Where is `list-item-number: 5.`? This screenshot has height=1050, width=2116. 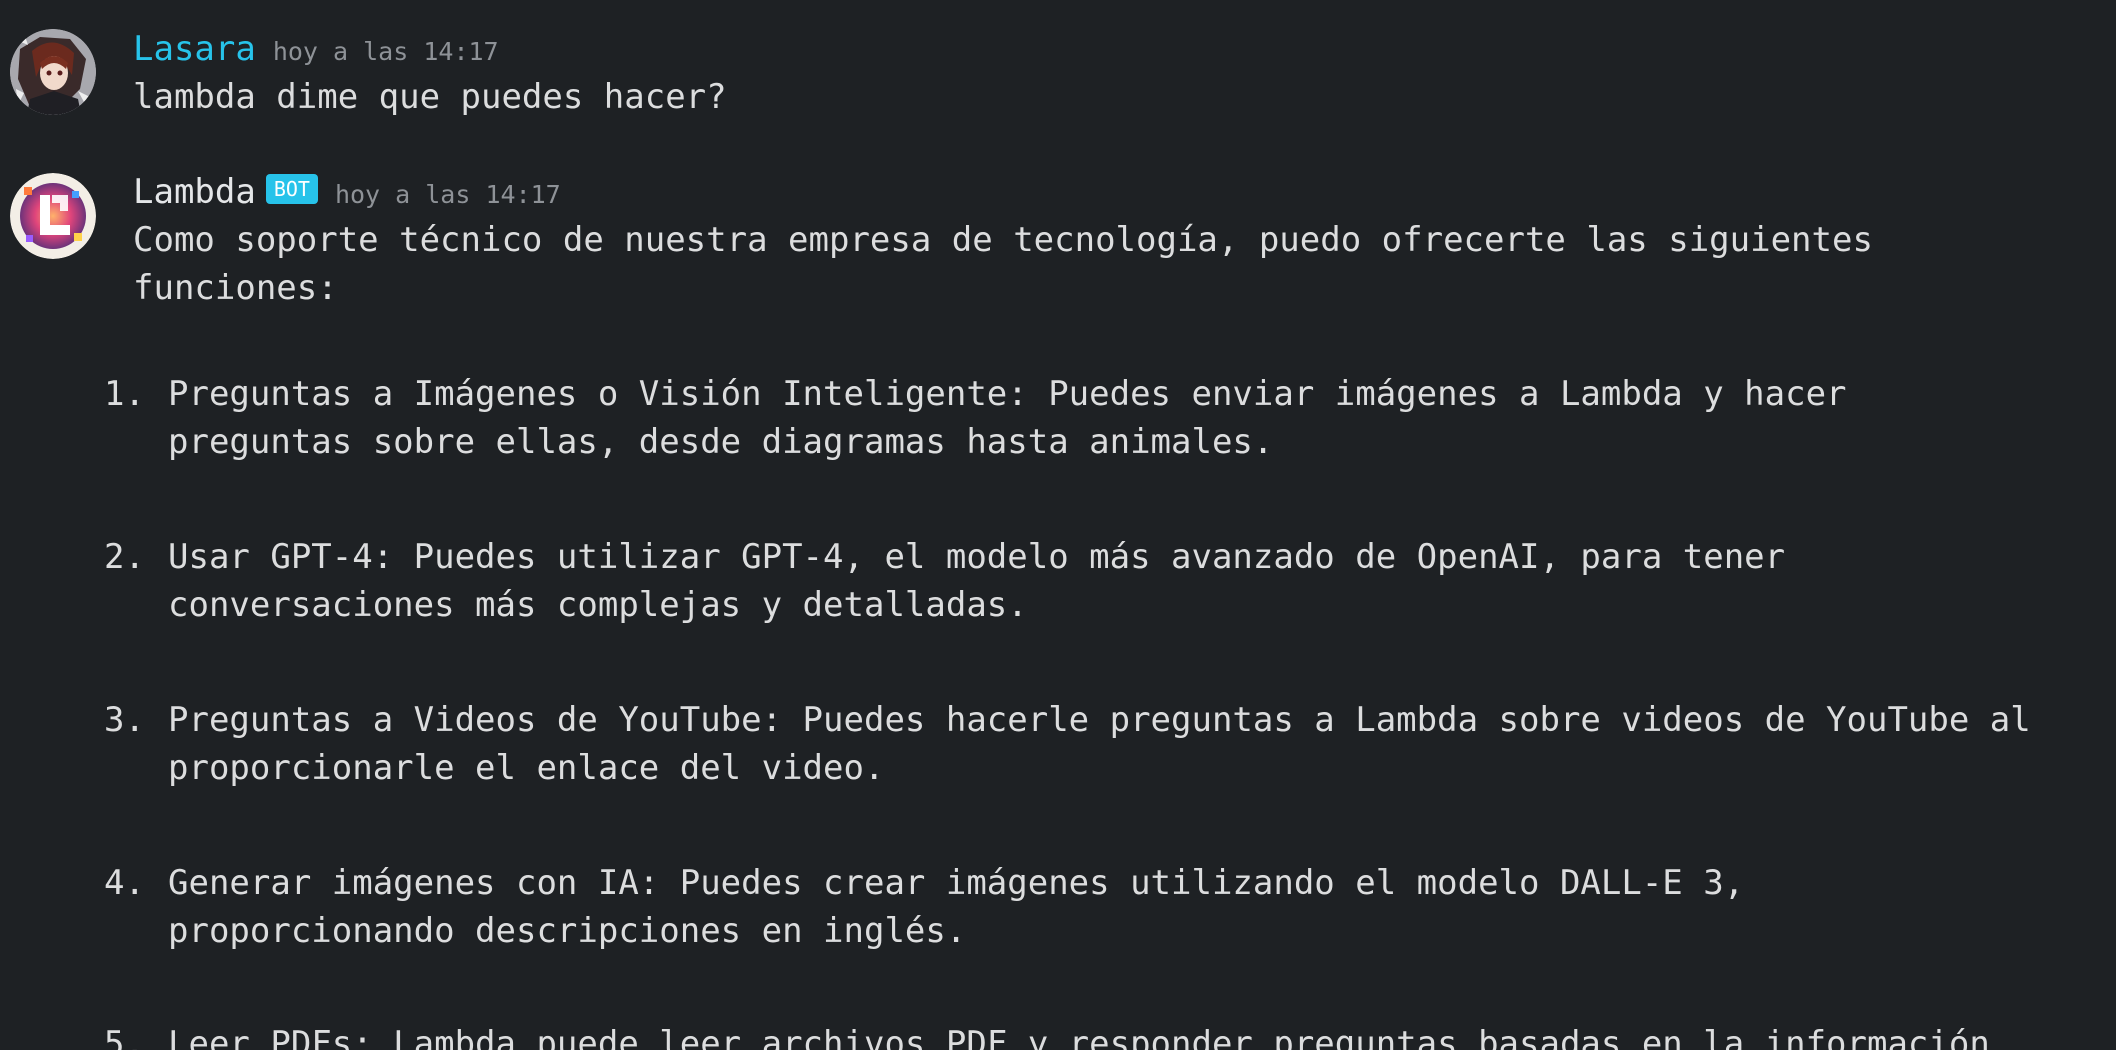 list-item-number: 5. is located at coordinates (124, 1037).